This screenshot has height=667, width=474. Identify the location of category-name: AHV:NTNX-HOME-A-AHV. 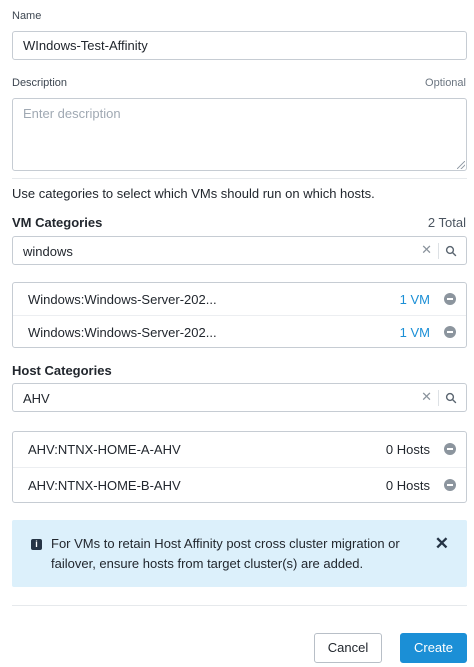
(104, 449).